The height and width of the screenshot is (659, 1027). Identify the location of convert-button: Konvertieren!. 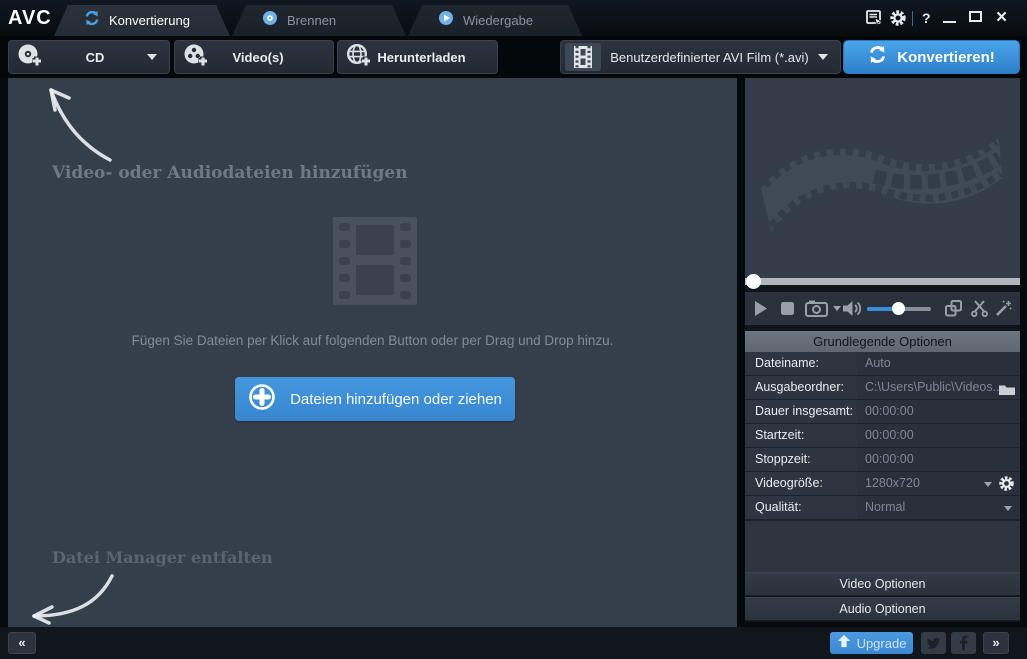
(931, 57).